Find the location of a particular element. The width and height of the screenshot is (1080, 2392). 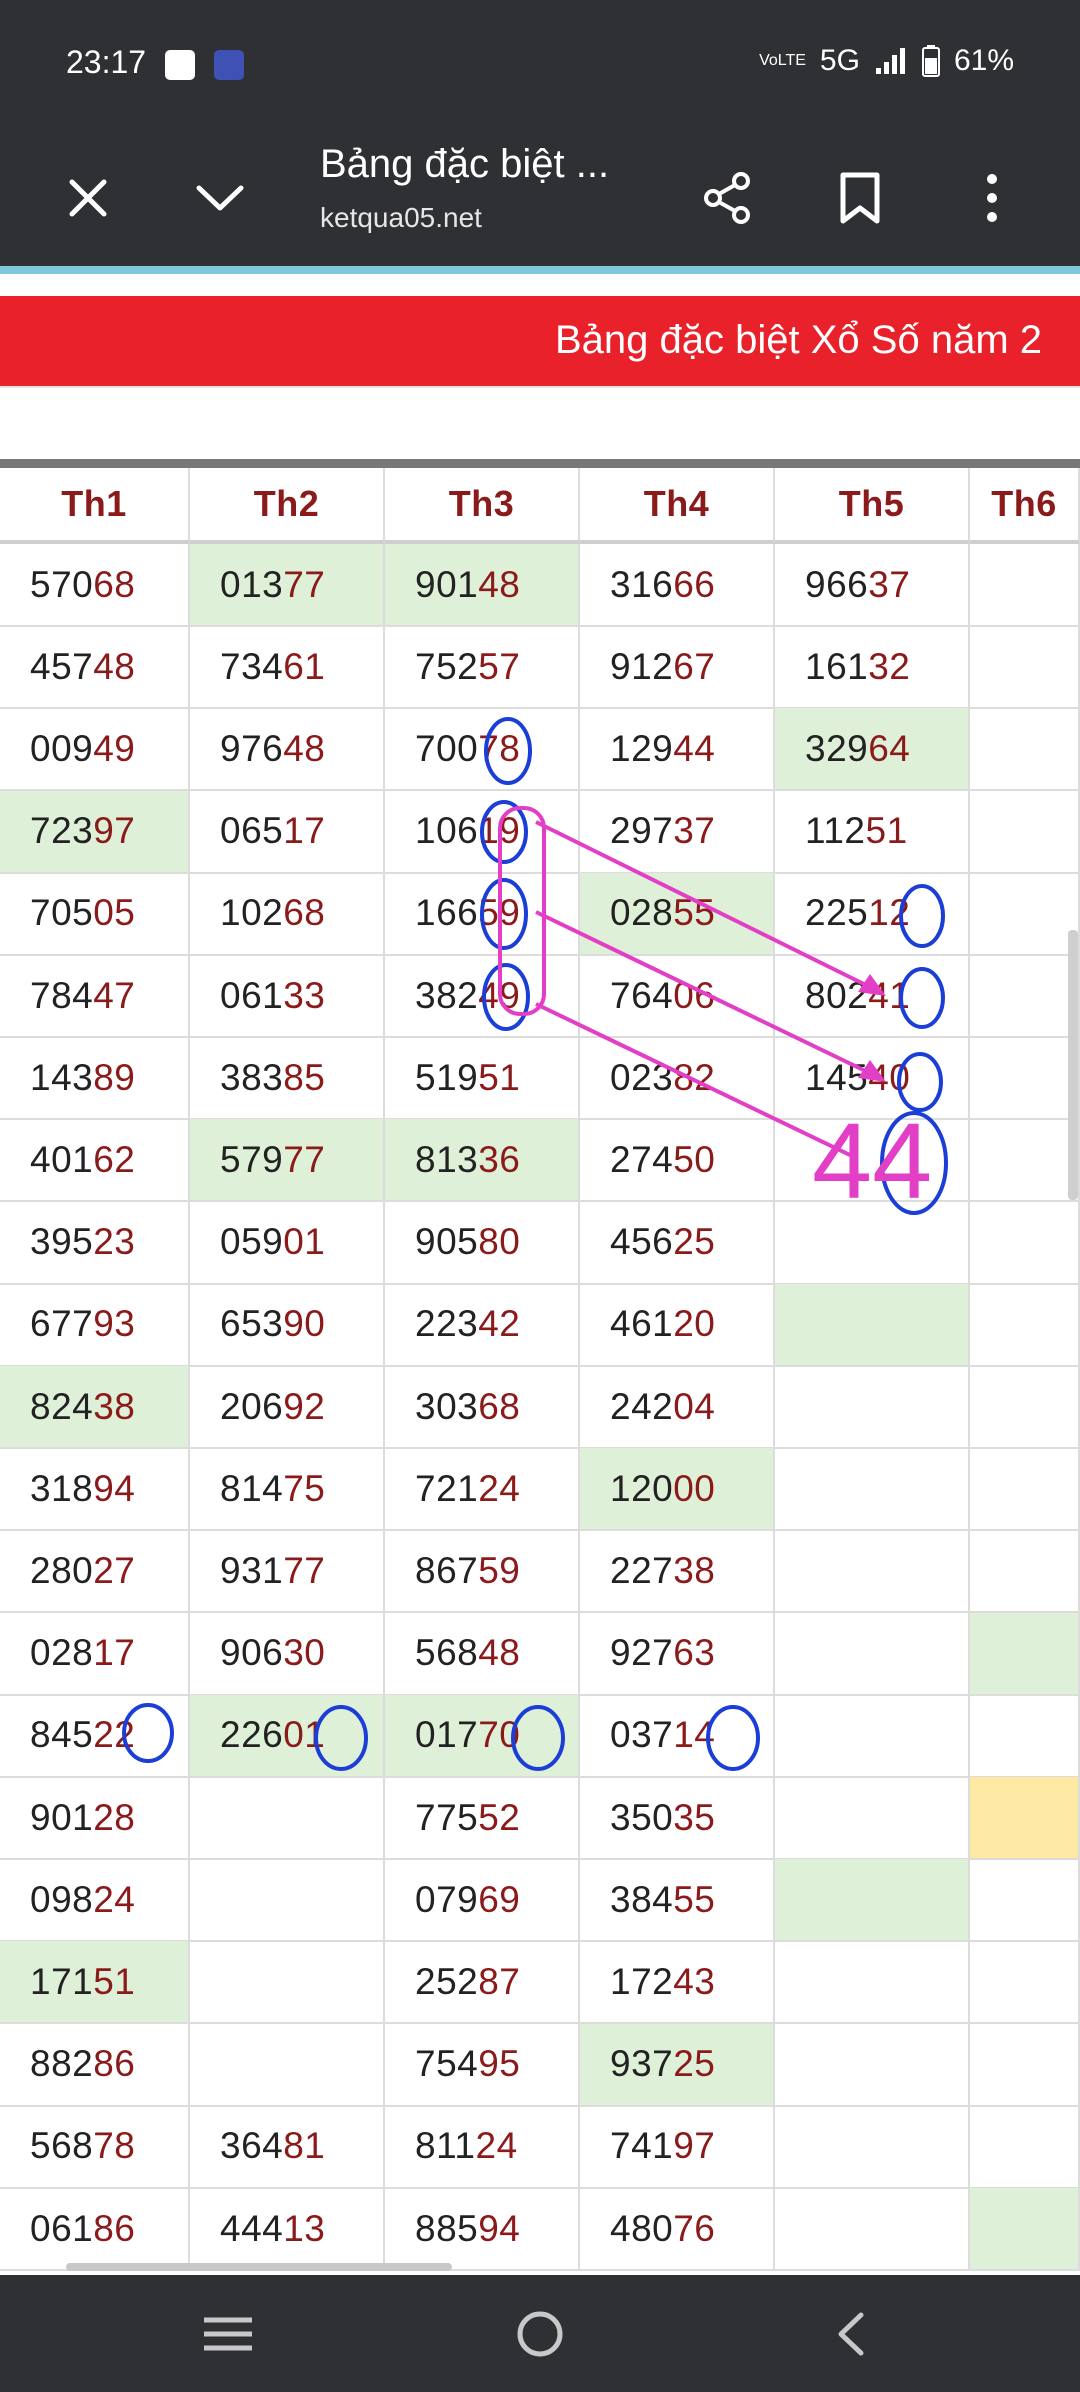

table-cell: 329 64 is located at coordinates (872, 750).